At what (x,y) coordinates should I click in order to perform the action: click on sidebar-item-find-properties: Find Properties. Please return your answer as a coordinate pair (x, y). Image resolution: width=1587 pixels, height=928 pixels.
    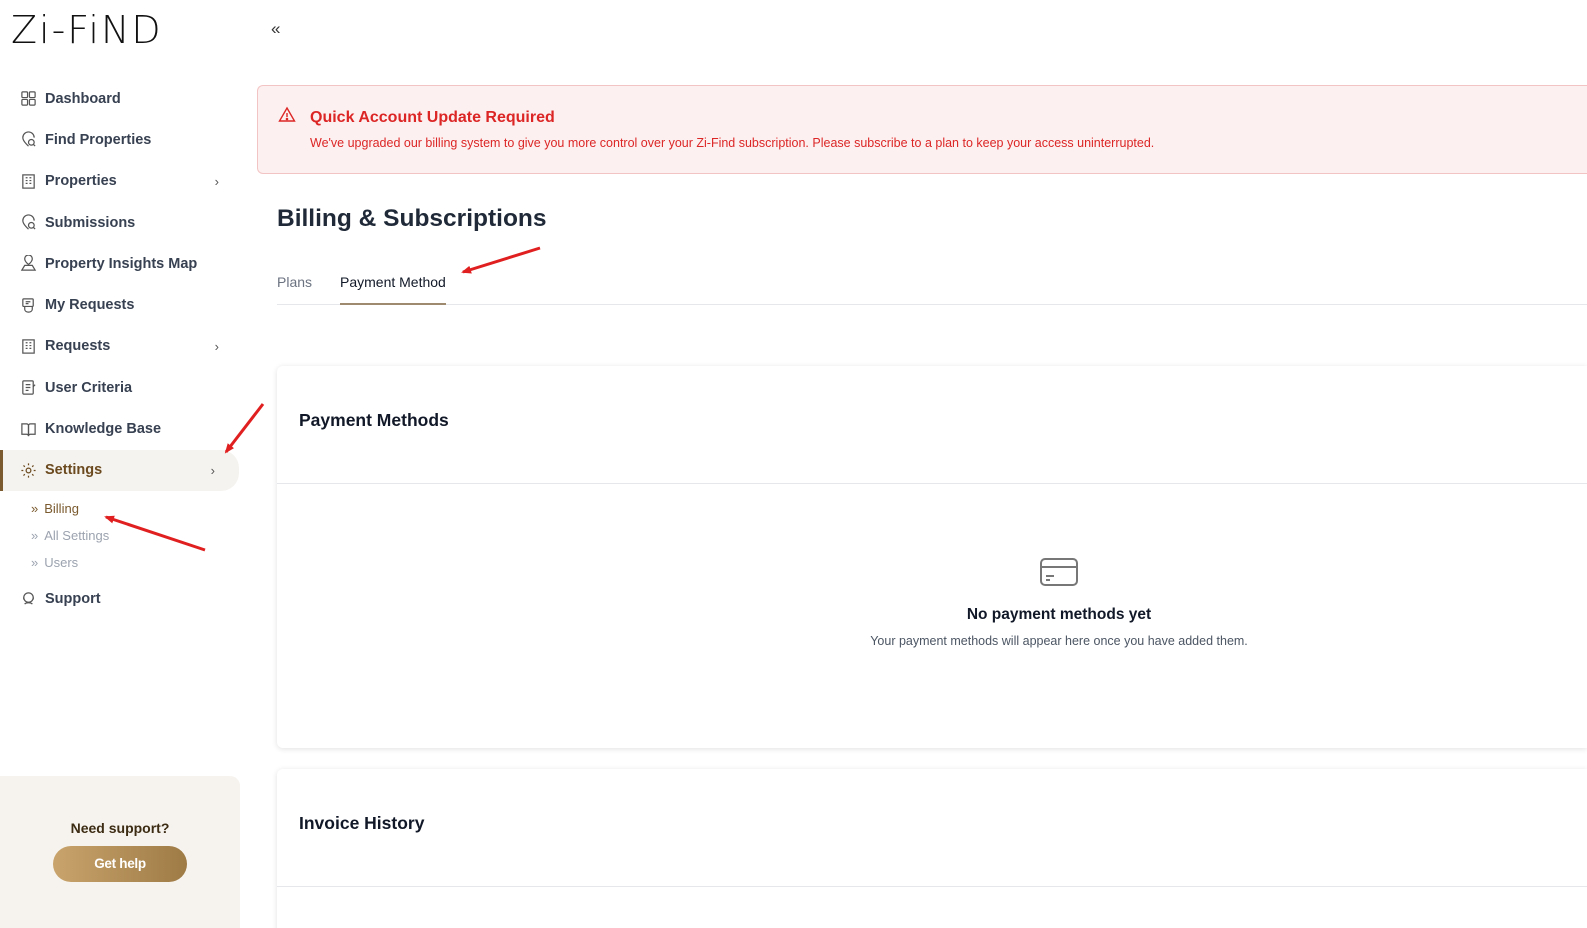
    Looking at the image, I should click on (121, 139).